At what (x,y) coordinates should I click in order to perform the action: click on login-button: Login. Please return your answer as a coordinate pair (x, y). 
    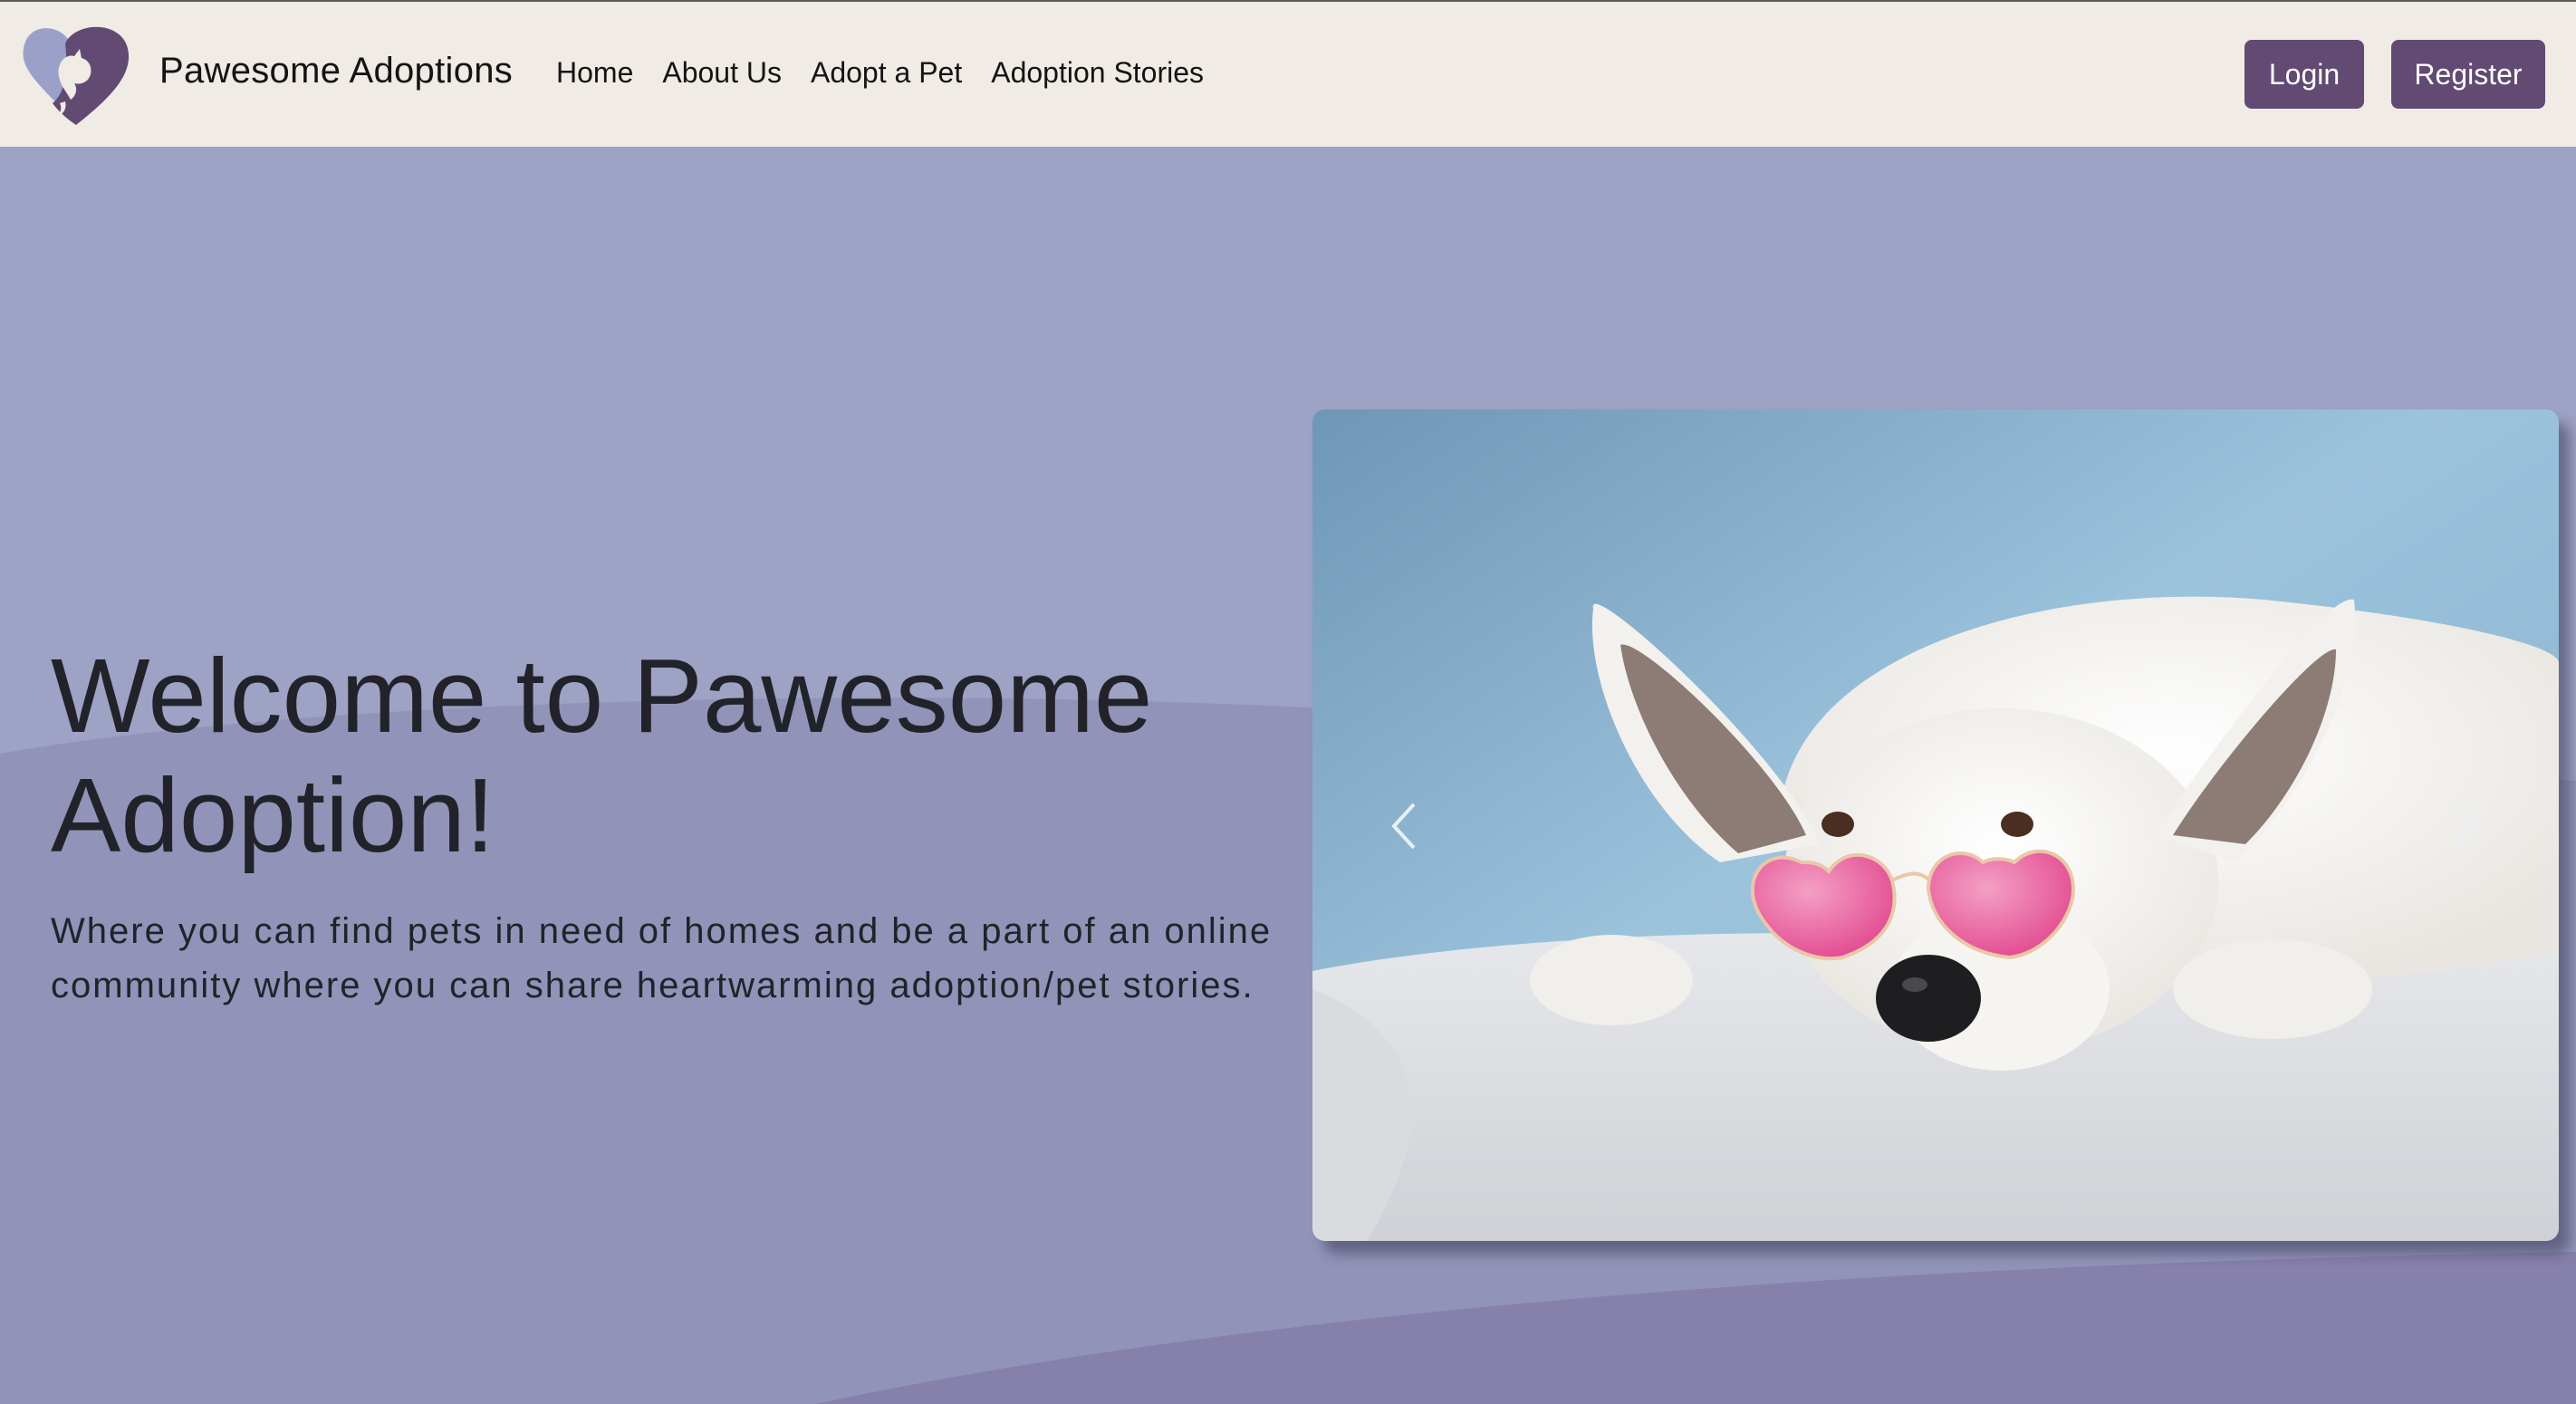
    Looking at the image, I should click on (2304, 74).